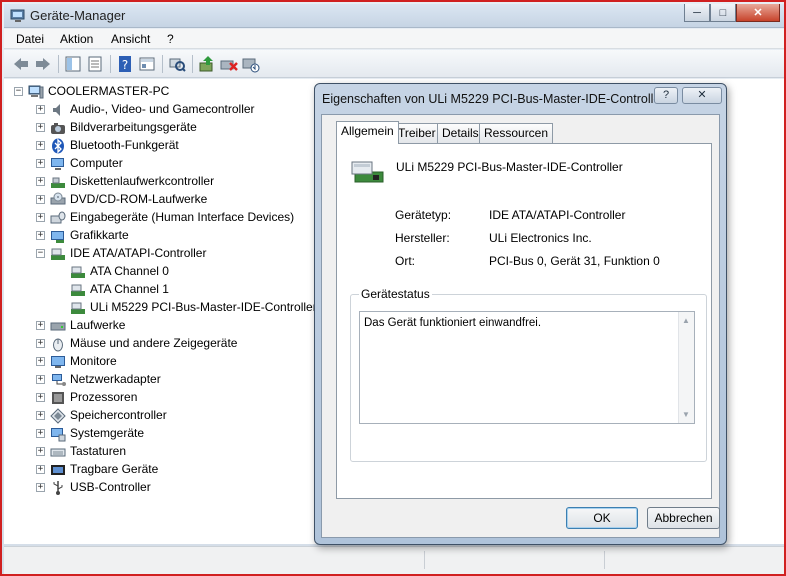 This screenshot has height=576, width=786. I want to click on monitor-icon, so click(58, 362).